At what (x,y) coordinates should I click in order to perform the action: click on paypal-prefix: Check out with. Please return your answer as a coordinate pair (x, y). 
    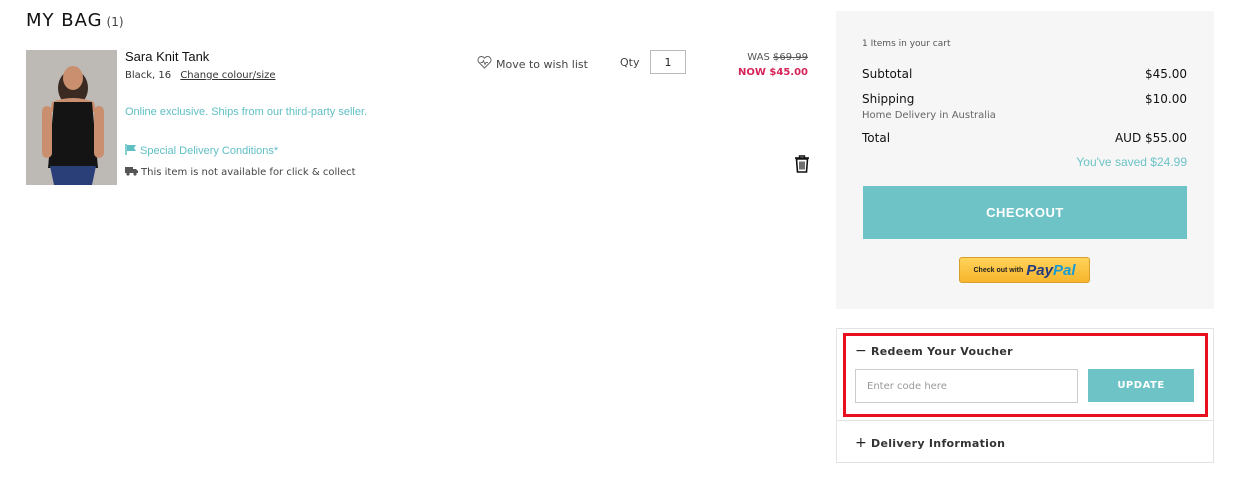
    Looking at the image, I should click on (998, 270).